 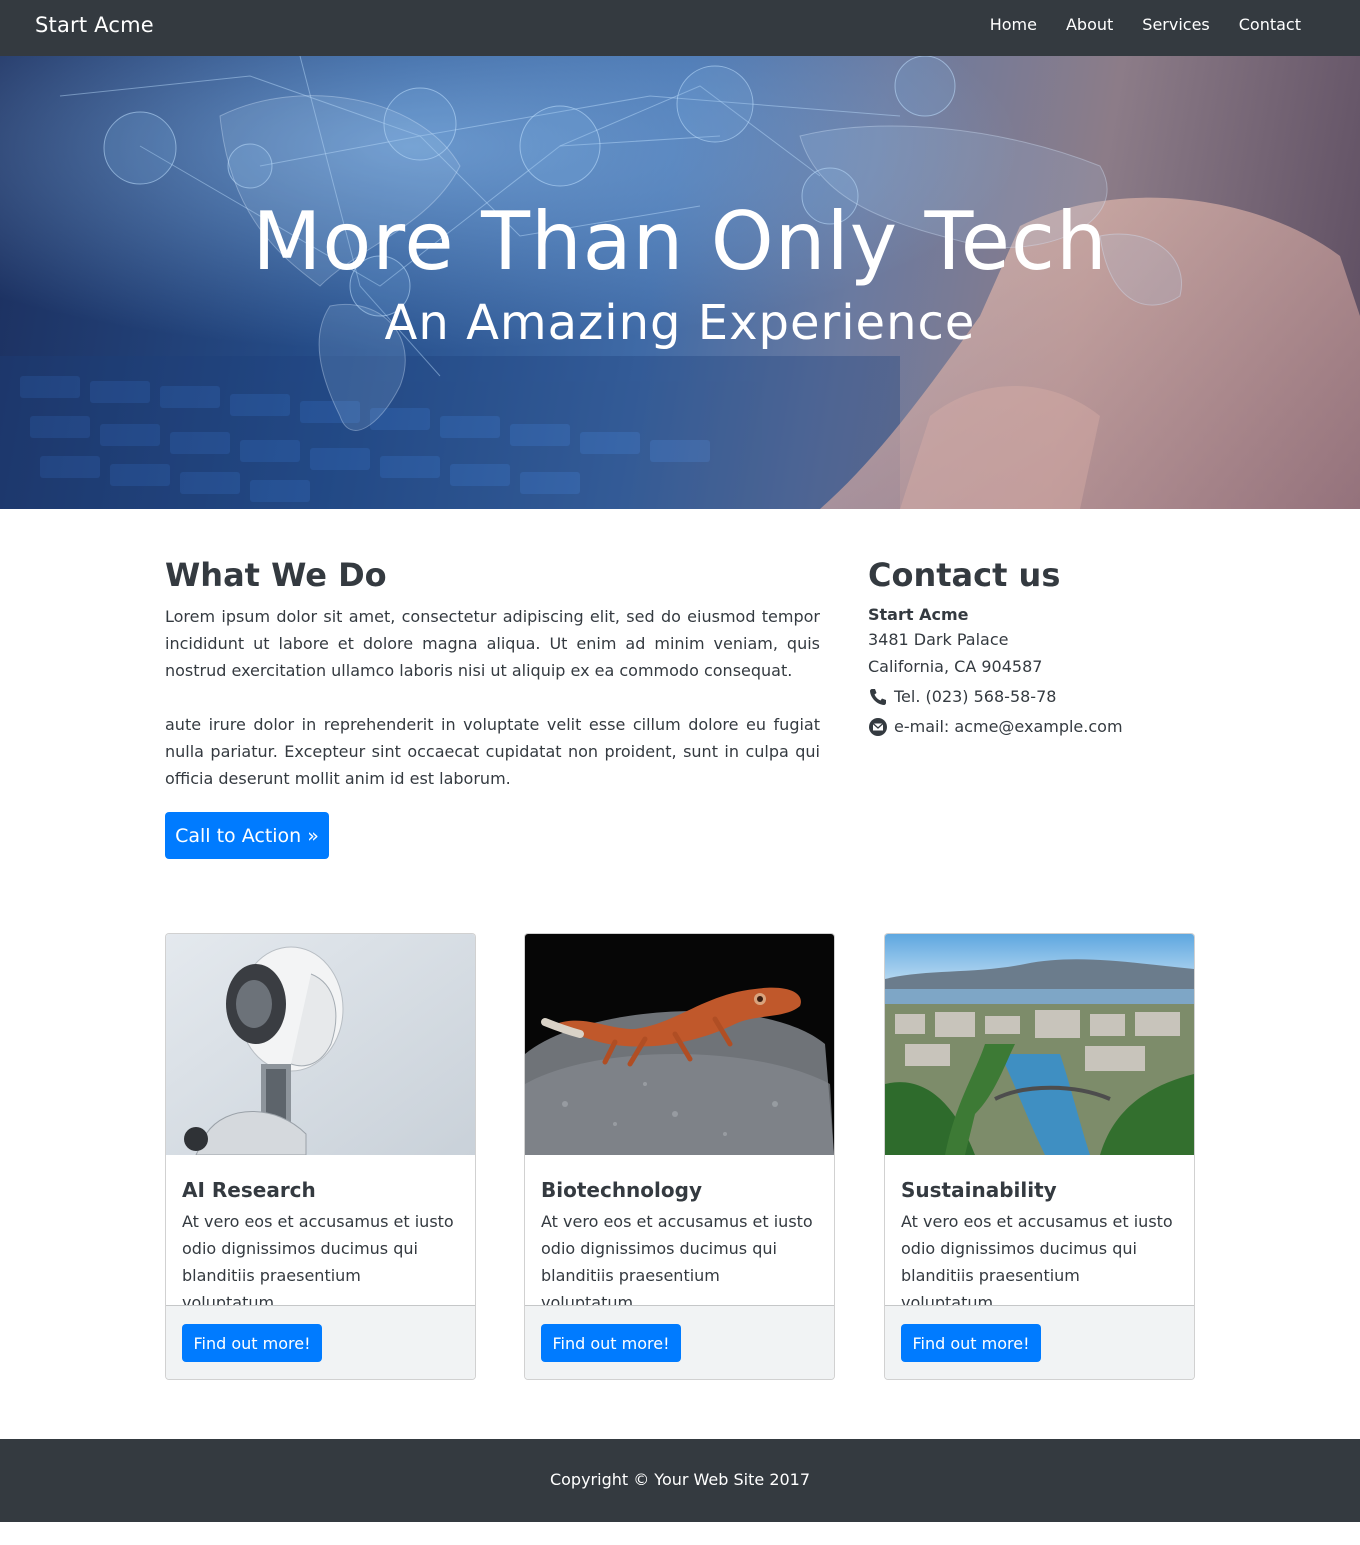 I want to click on contact-heading: Contact us, so click(x=964, y=575).